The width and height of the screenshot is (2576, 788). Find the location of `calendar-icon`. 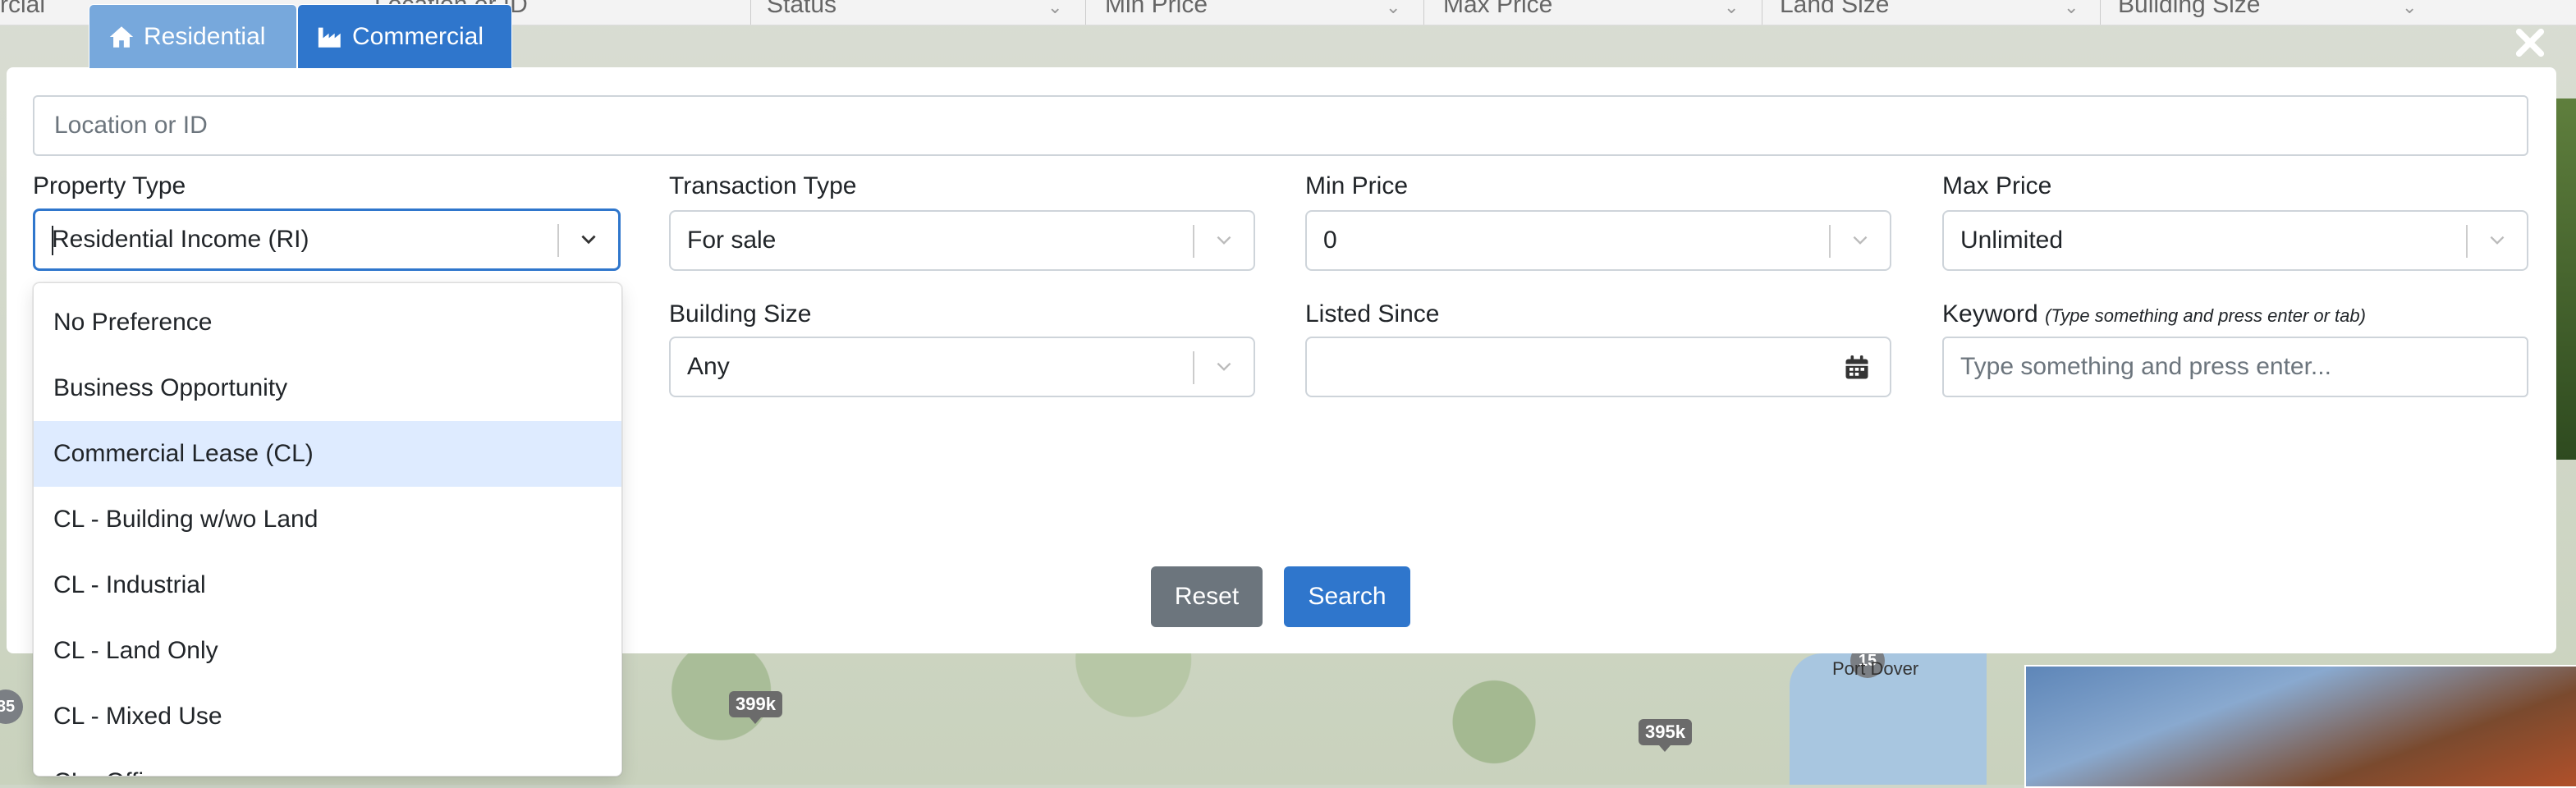

calendar-icon is located at coordinates (1857, 368).